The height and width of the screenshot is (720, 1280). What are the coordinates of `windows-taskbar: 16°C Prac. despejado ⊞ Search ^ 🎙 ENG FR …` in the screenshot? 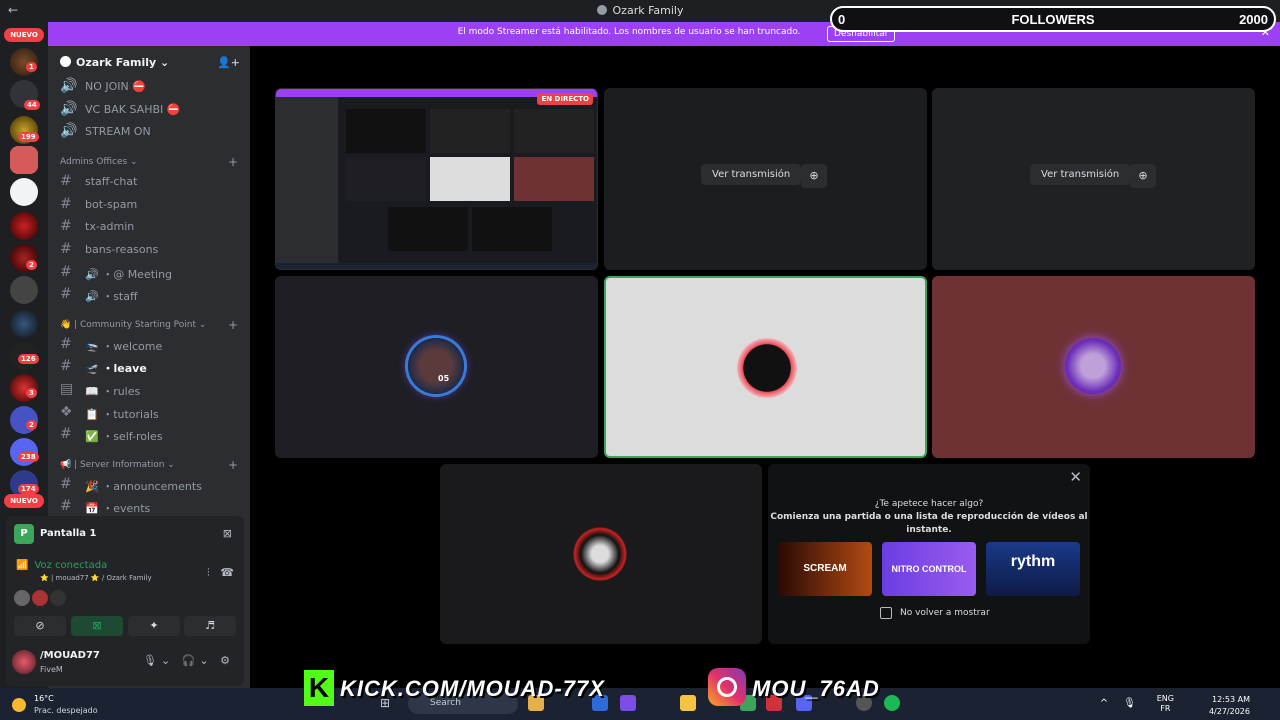 It's located at (640, 704).